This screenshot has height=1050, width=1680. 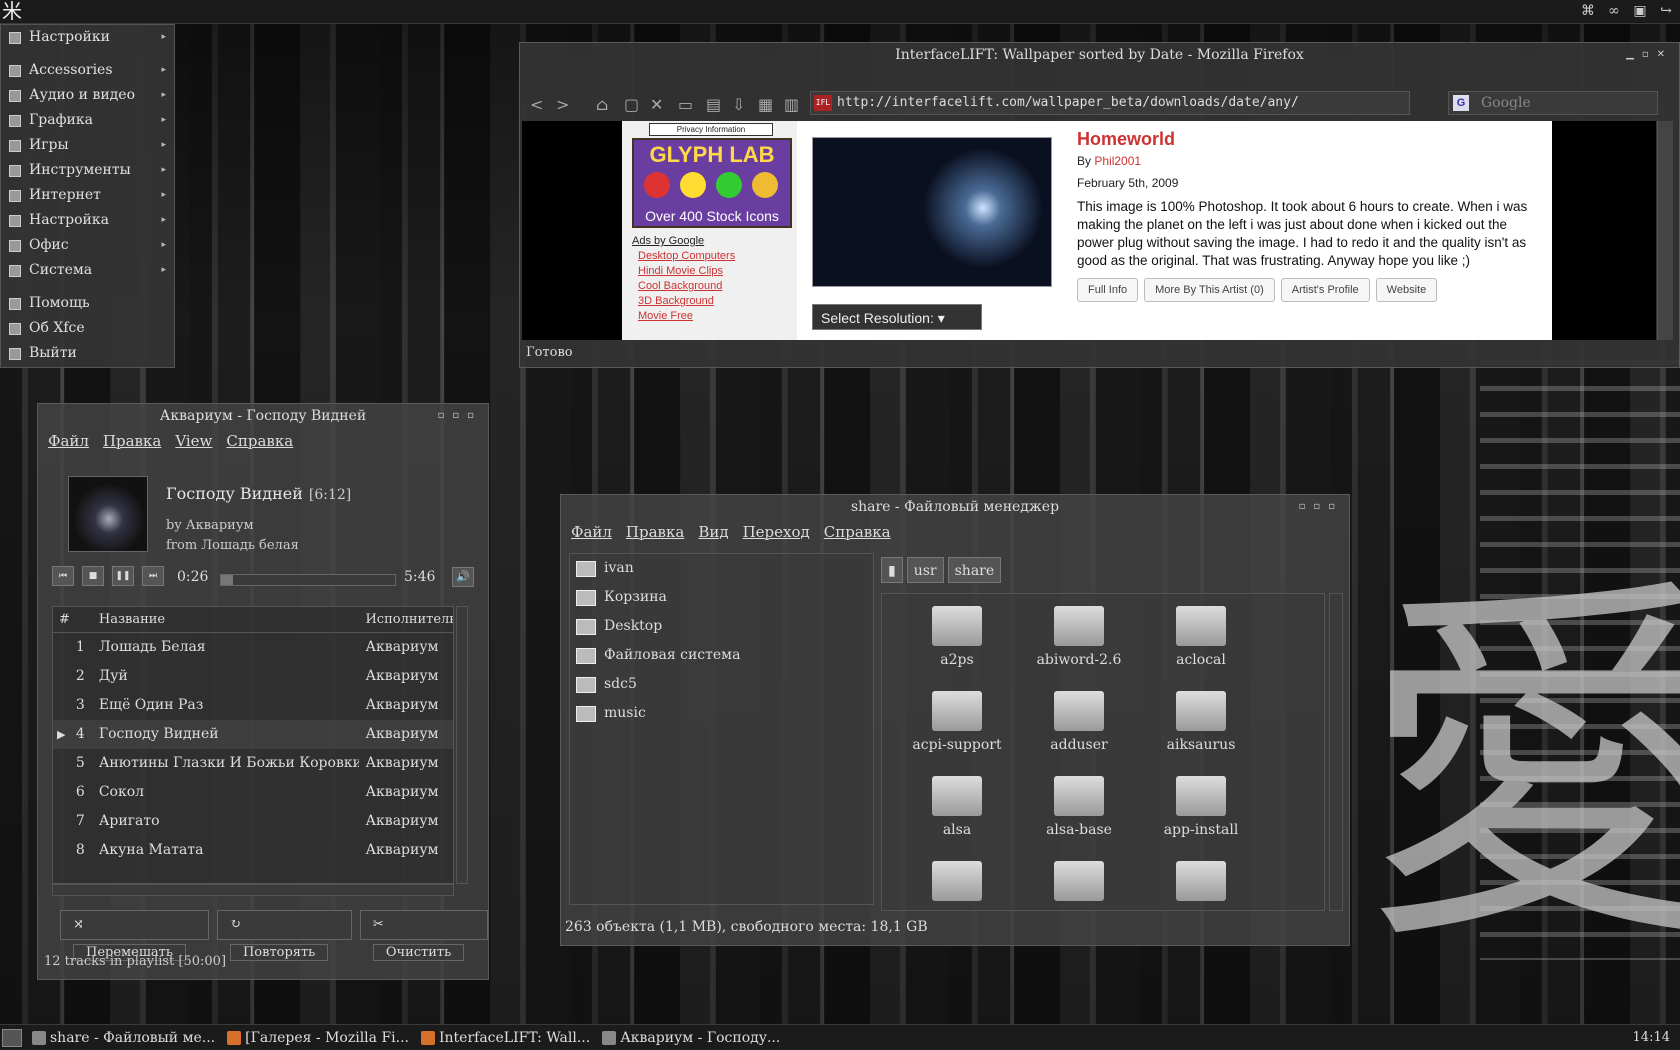 What do you see at coordinates (925, 570) in the screenshot?
I see `path-button-usr: usr` at bounding box center [925, 570].